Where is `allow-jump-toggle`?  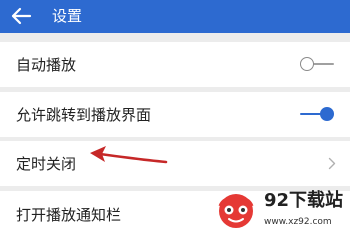 allow-jump-toggle is located at coordinates (318, 114).